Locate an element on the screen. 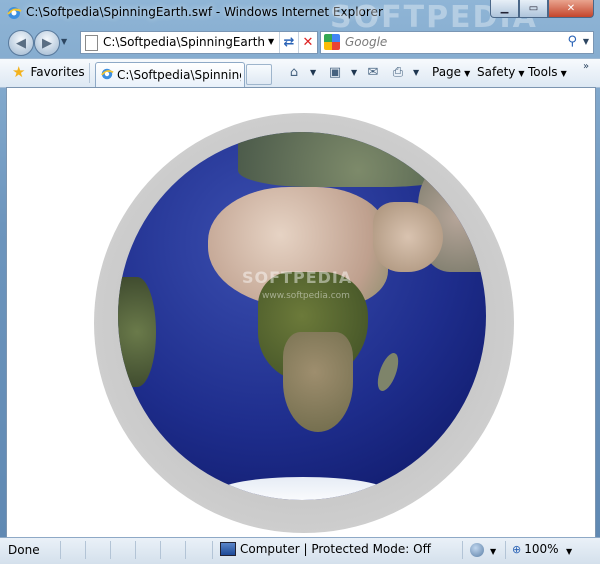 The width and height of the screenshot is (600, 564). print-dropdown-icon: ▼ is located at coordinates (416, 72).